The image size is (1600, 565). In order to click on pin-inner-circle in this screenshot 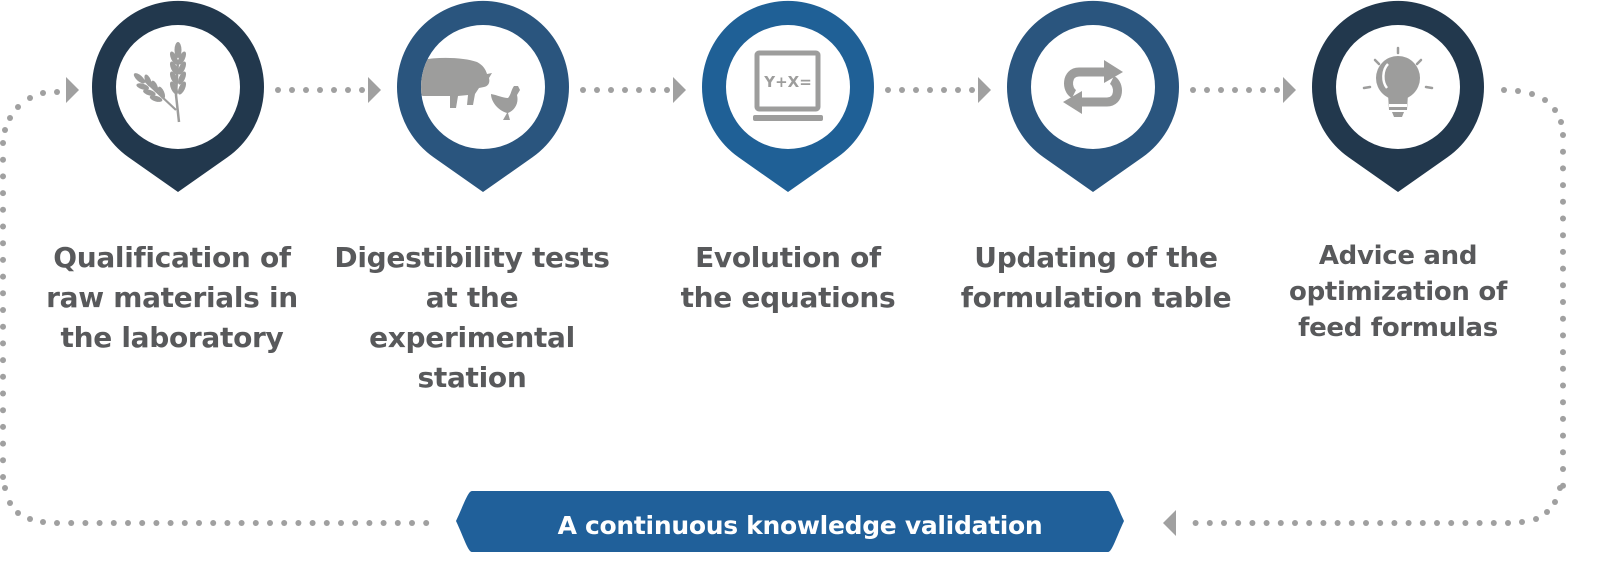, I will do `click(1093, 87)`.